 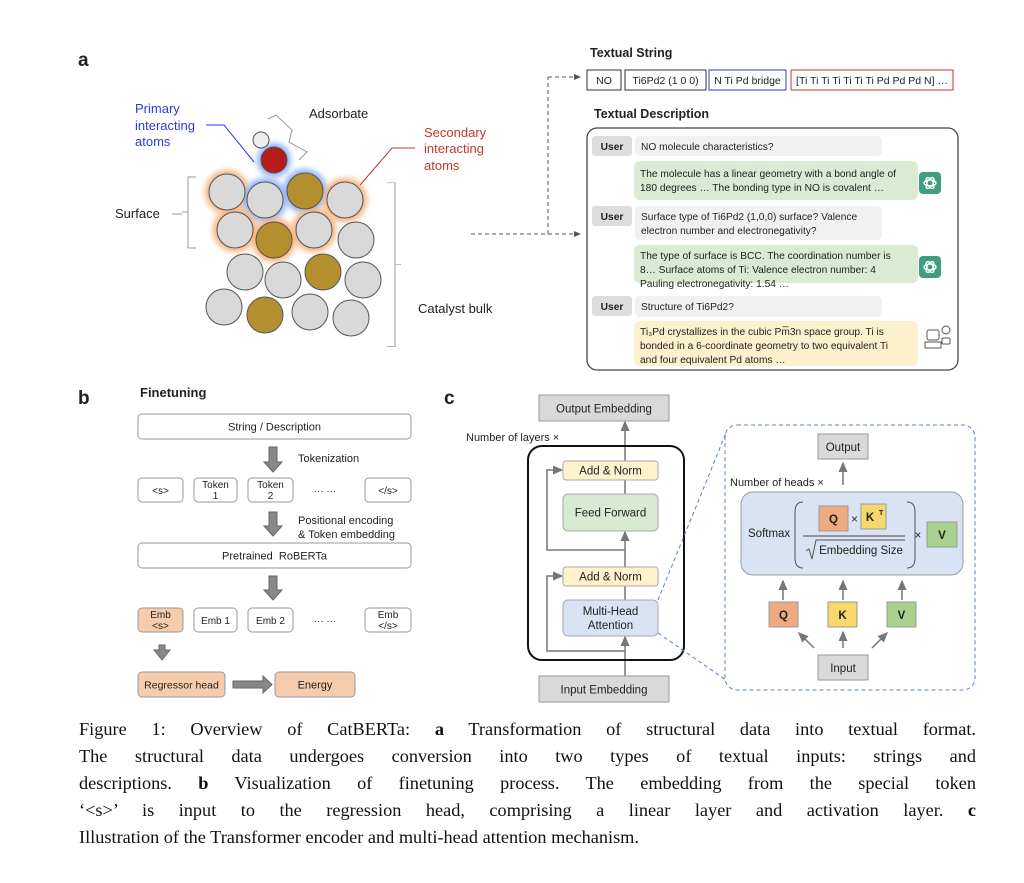 What do you see at coordinates (230, 143) in the screenshot?
I see `primary-pointer` at bounding box center [230, 143].